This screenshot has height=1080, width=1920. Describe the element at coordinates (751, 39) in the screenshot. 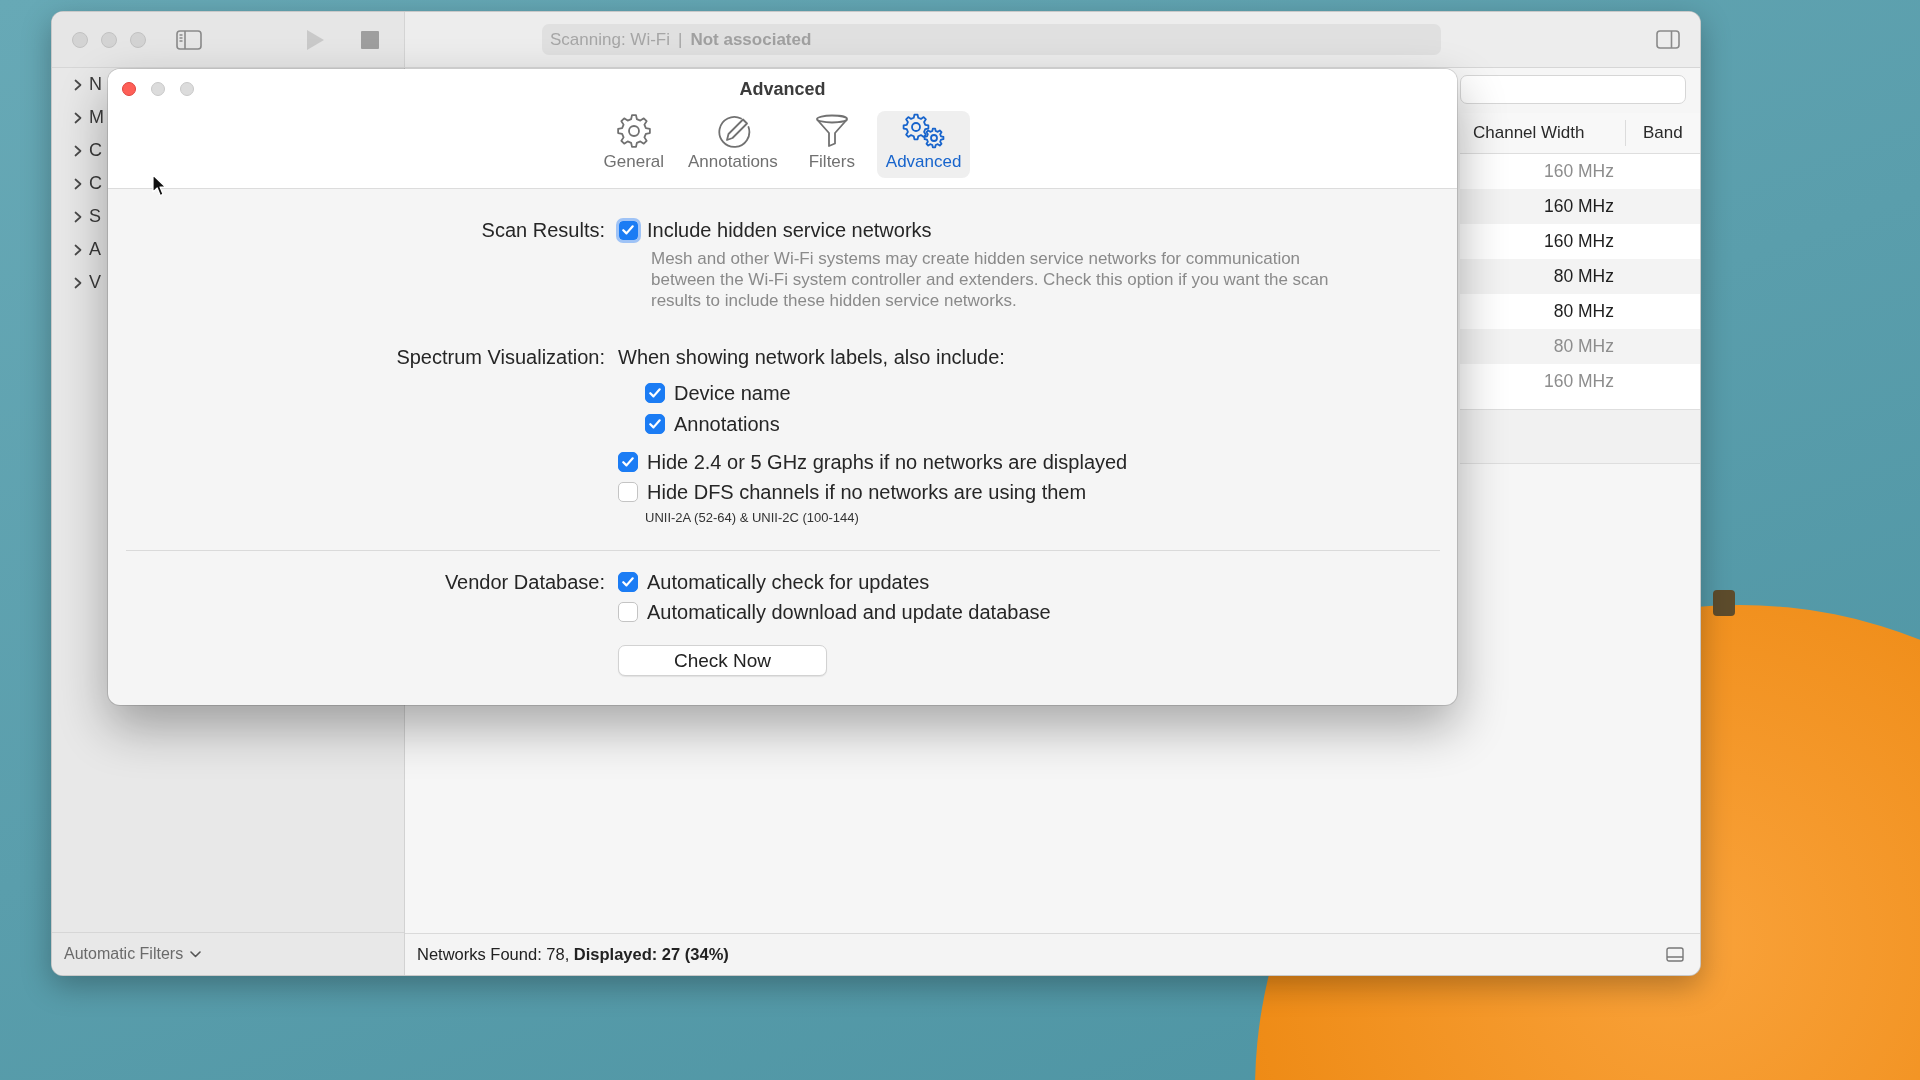

I see `connection-status: Not associated` at that location.